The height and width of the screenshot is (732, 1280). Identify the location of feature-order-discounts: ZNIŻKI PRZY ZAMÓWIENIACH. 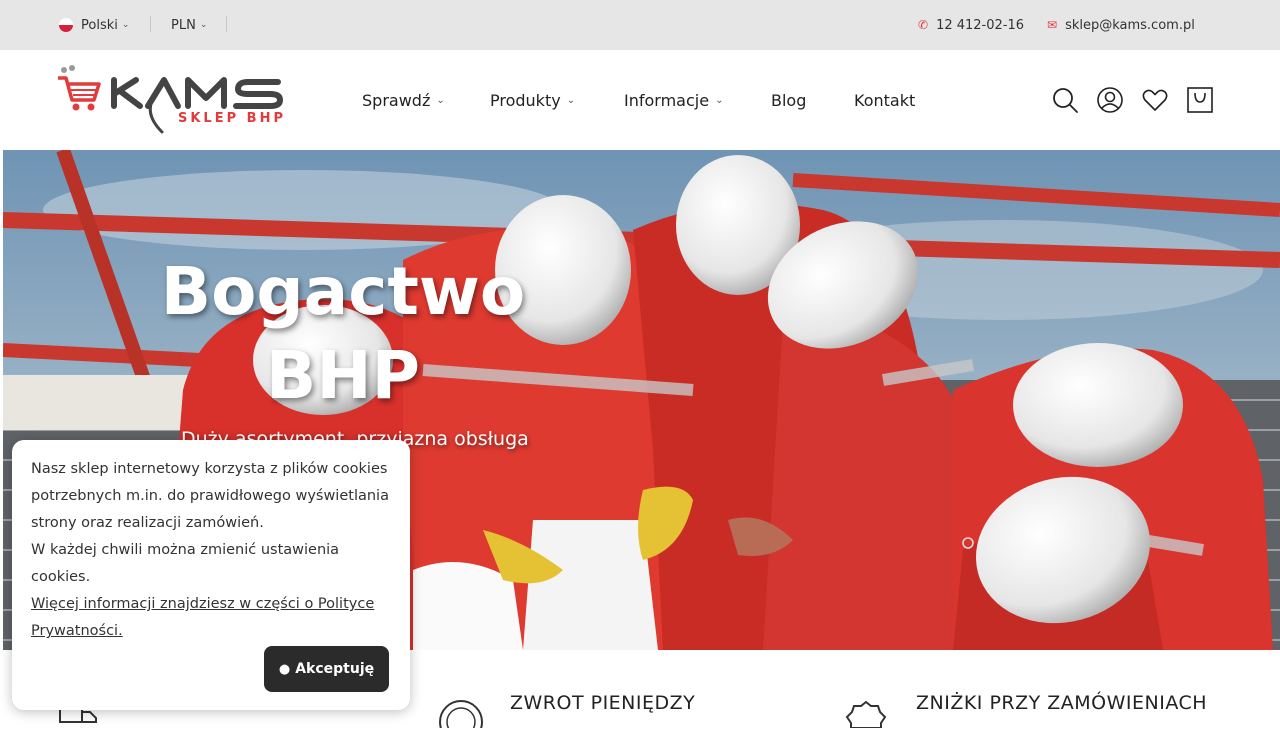
(1062, 703).